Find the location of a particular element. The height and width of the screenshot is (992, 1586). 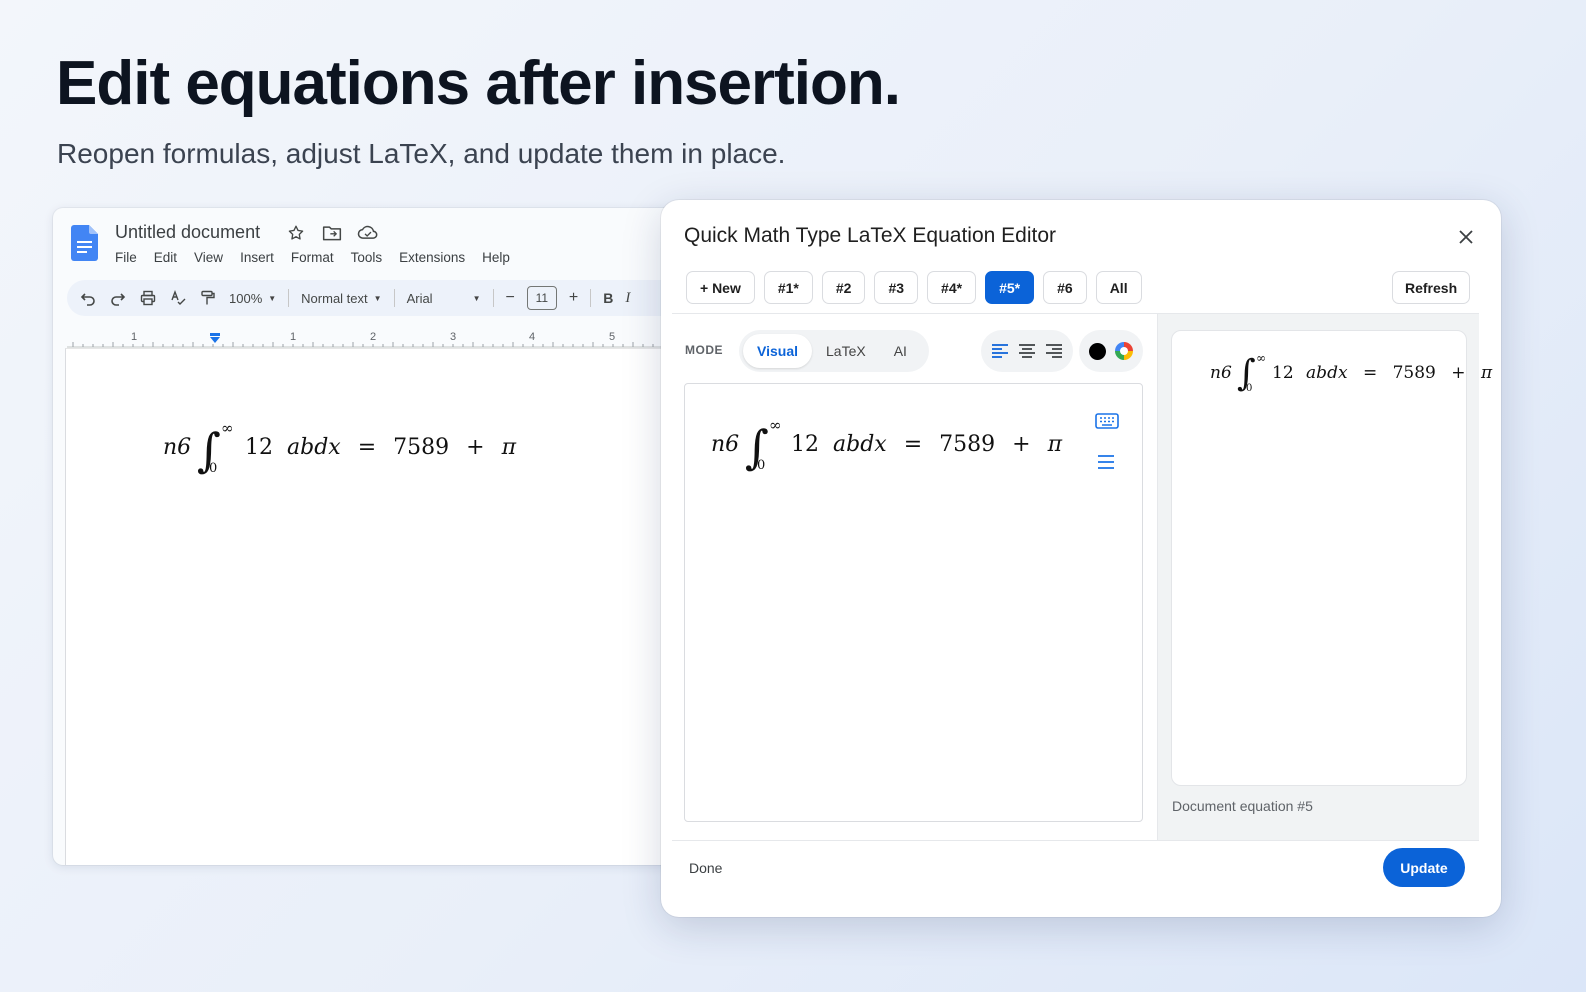

font-select: Arial ▼ is located at coordinates (444, 298).